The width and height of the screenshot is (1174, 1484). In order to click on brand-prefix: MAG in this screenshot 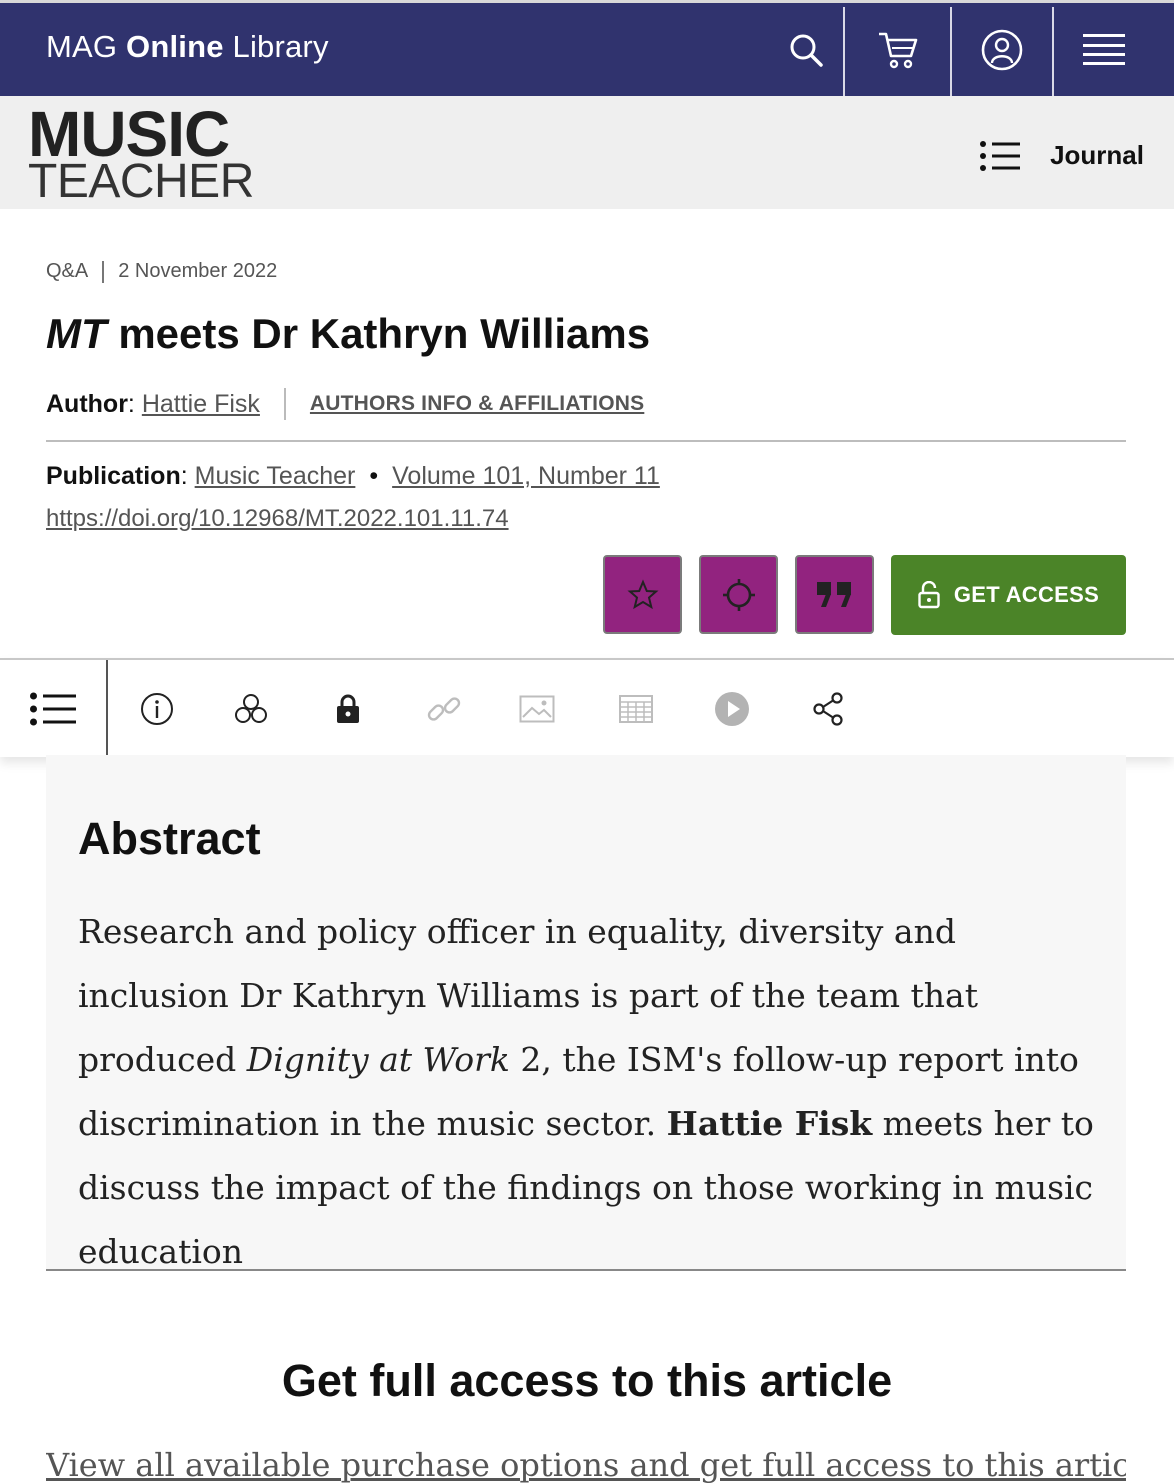, I will do `click(86, 46)`.